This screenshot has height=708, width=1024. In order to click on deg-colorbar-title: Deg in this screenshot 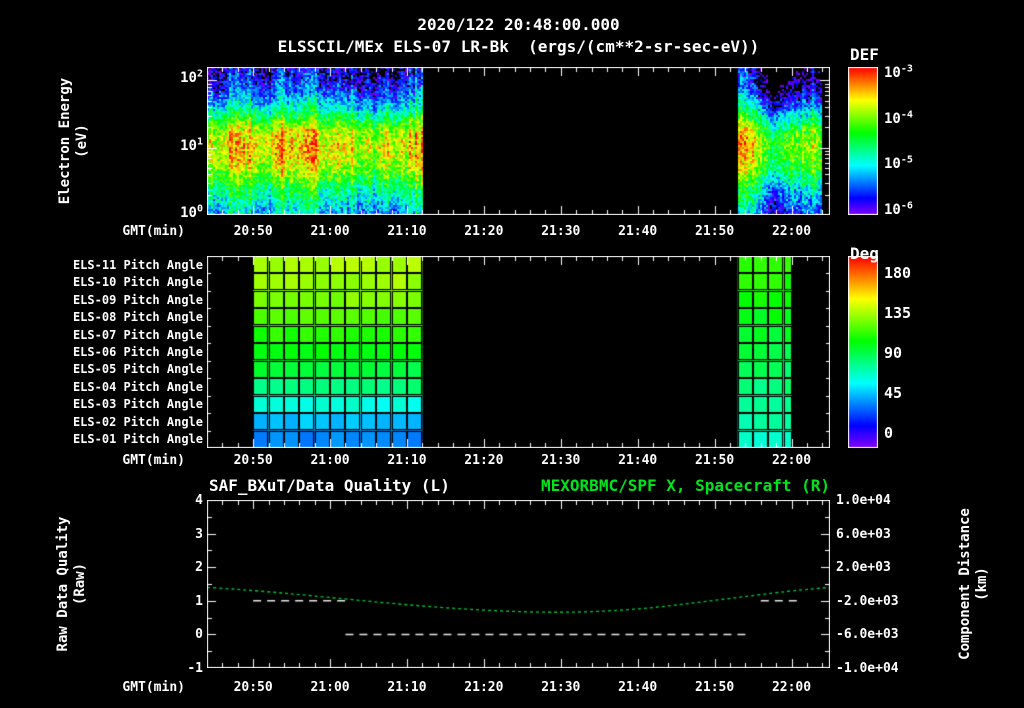, I will do `click(864, 253)`.